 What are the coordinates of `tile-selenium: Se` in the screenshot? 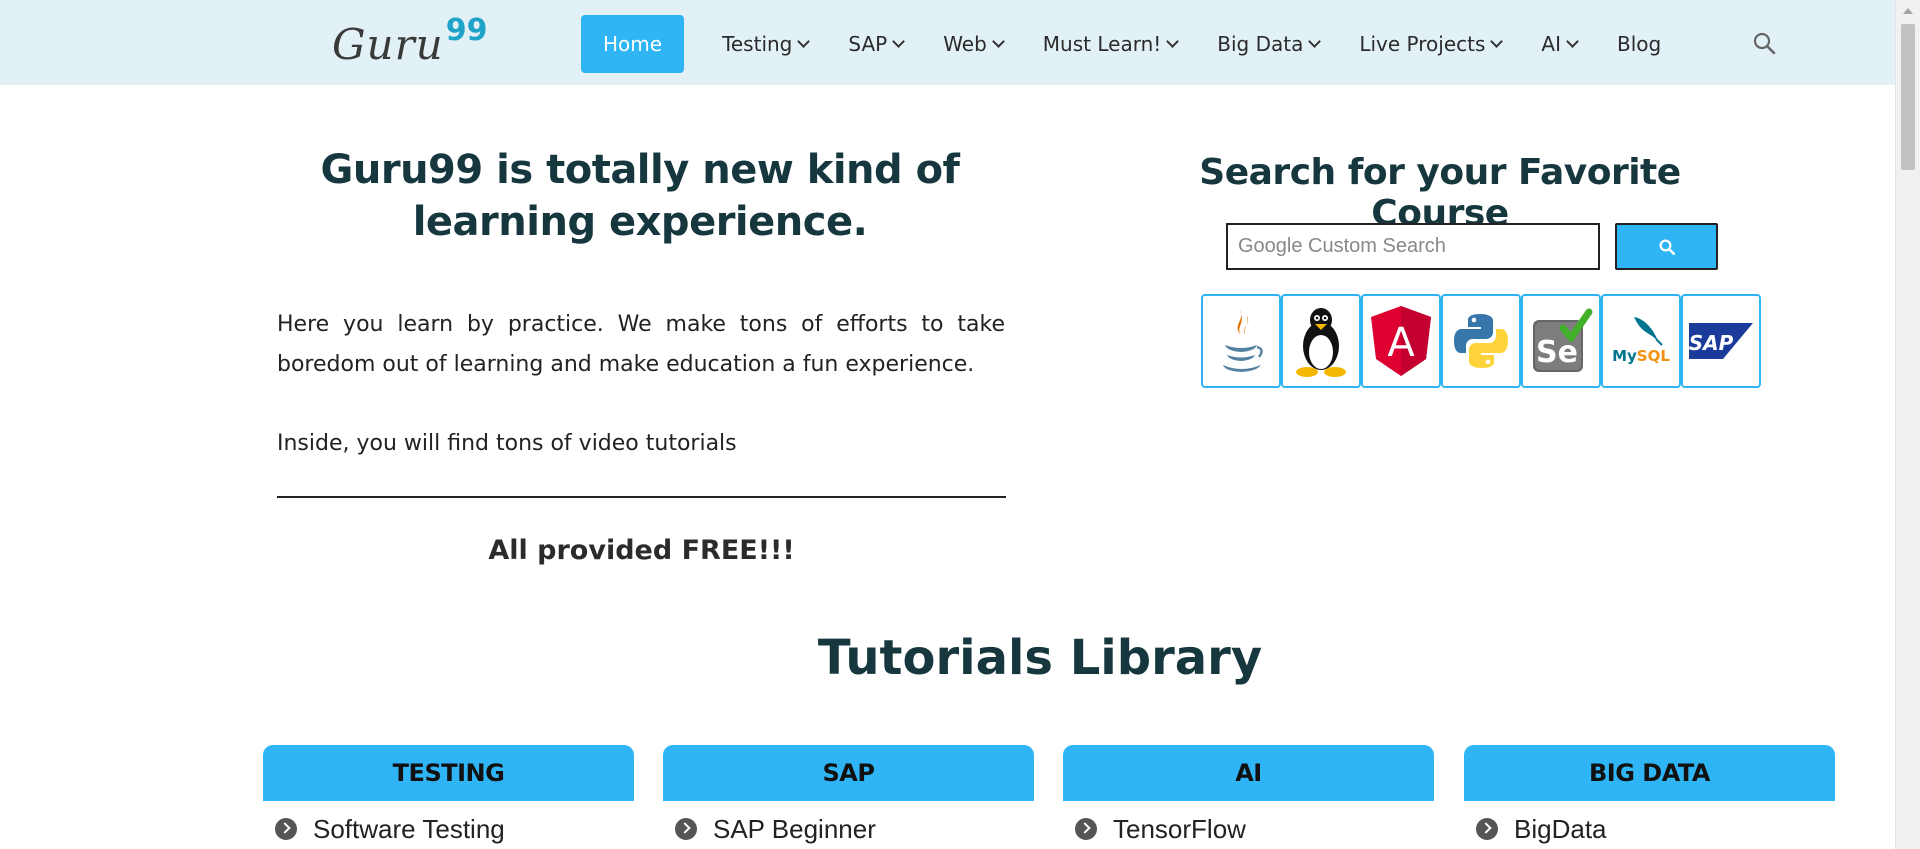 It's located at (1561, 341).